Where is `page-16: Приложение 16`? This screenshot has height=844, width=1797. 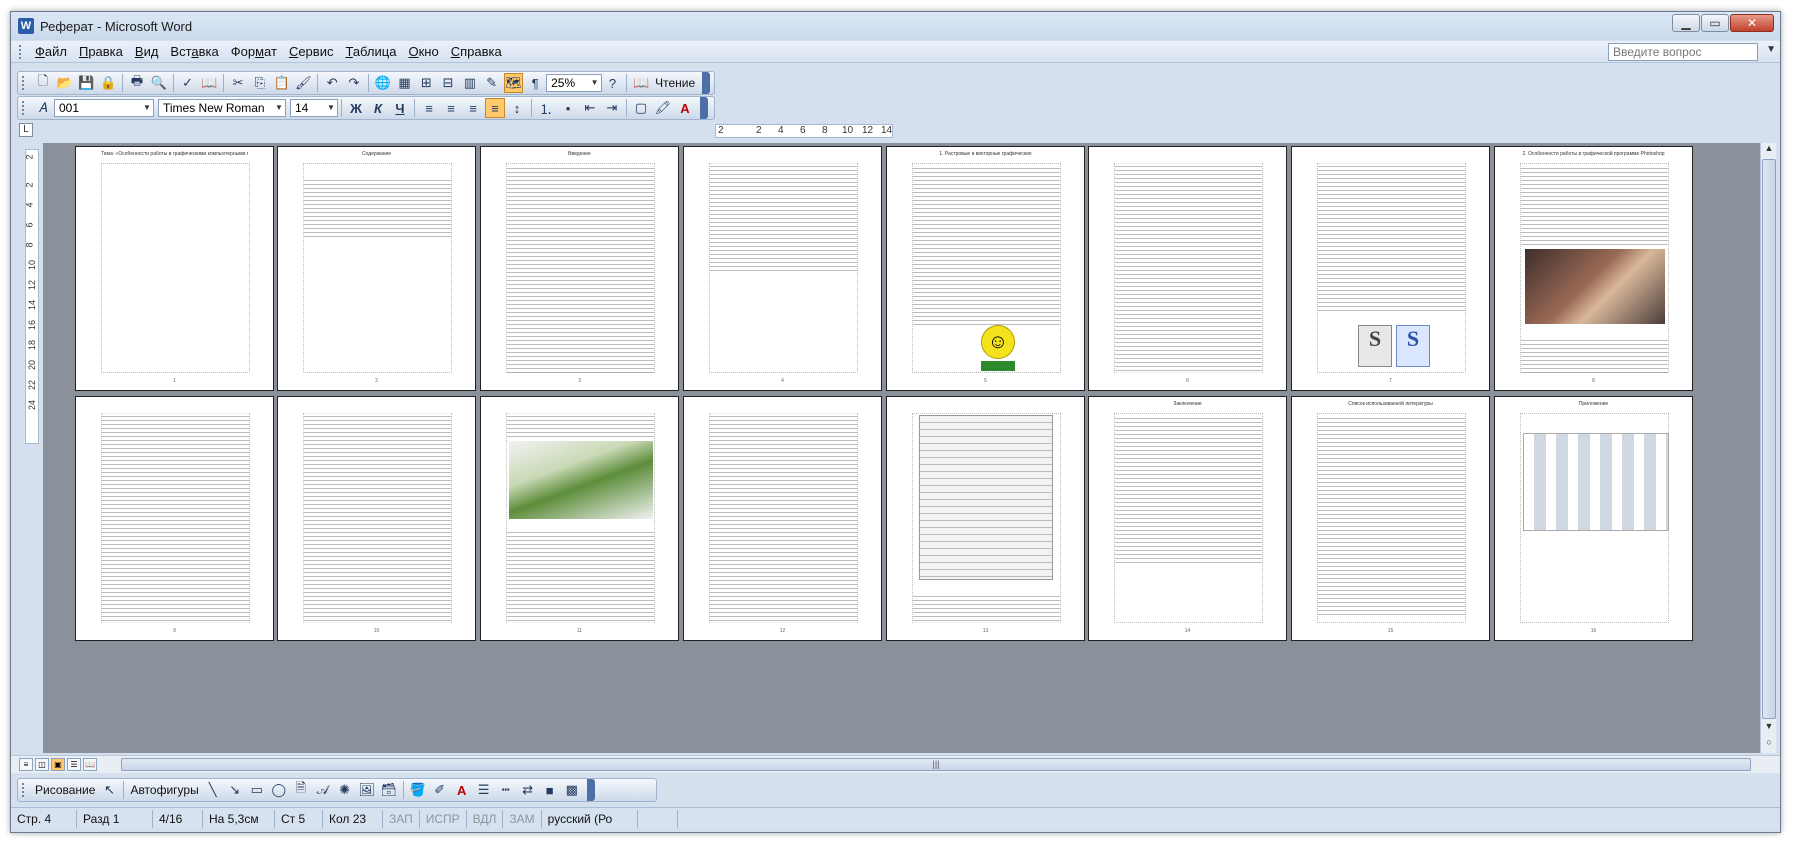 page-16: Приложение 16 is located at coordinates (1593, 518).